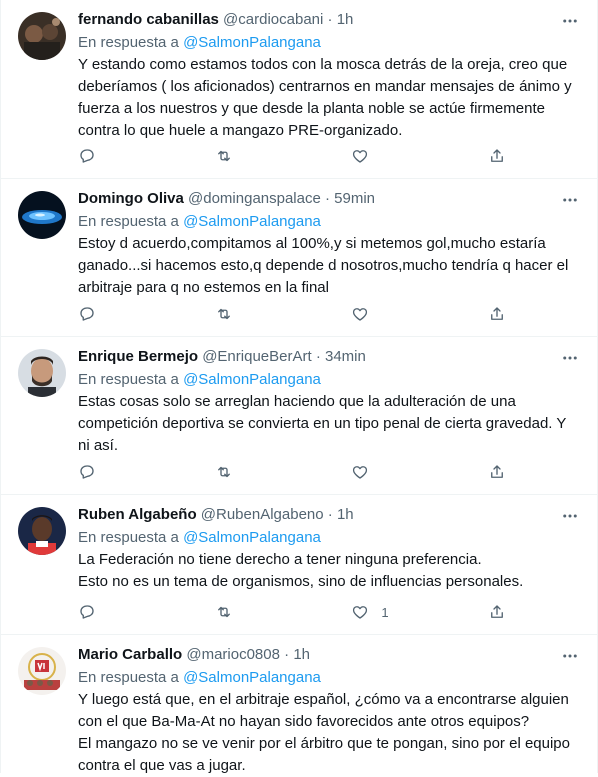 The width and height of the screenshot is (598, 777). I want to click on author-handle: @EnriqueBerArt, so click(256, 356).